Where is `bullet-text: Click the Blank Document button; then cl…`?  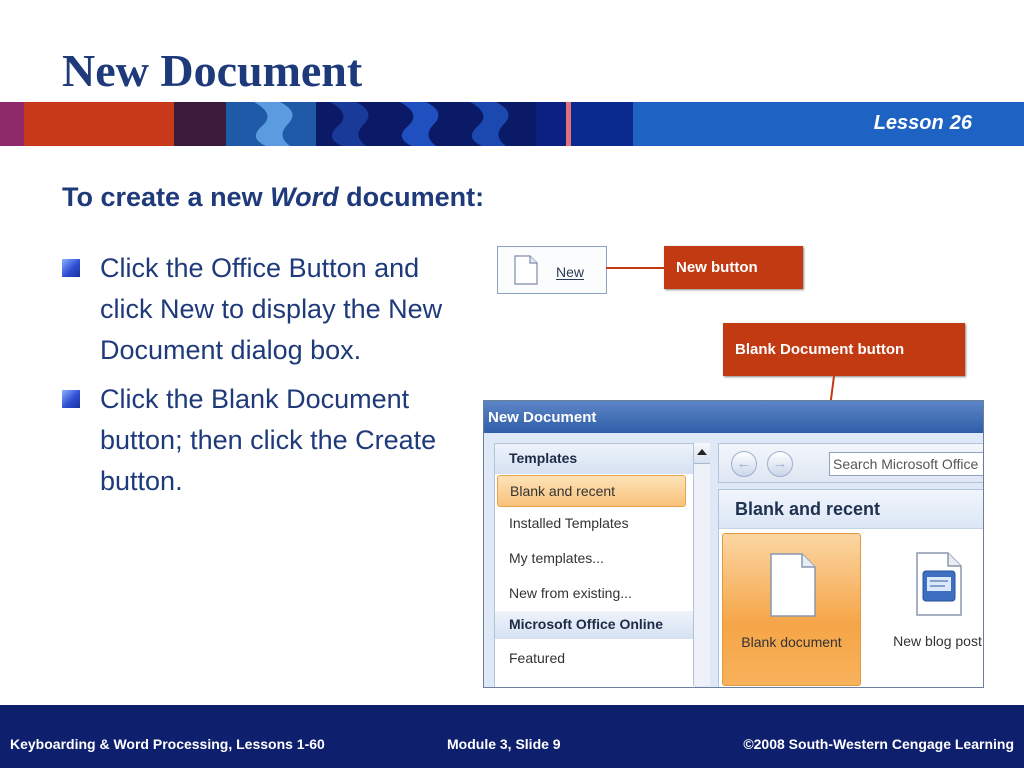
bullet-text: Click the Blank Document button; then cl… is located at coordinates (268, 440).